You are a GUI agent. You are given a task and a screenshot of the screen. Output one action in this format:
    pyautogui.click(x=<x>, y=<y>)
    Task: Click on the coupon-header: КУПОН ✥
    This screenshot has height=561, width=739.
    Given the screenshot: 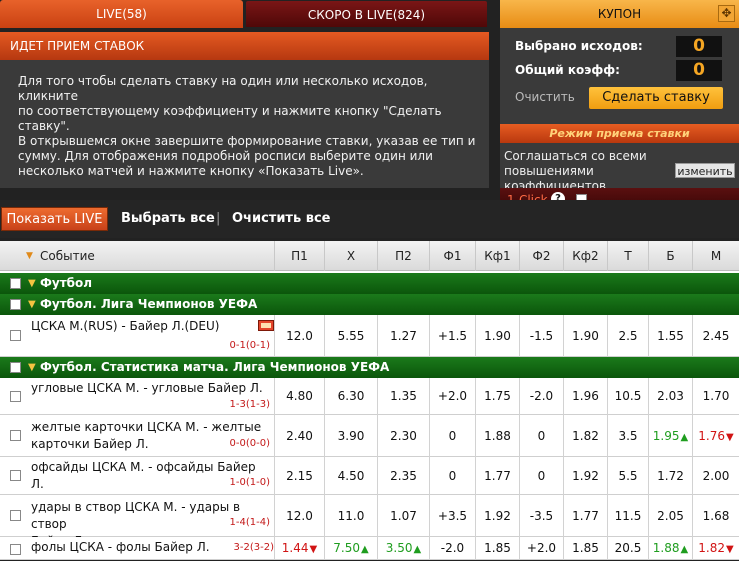 What is the action you would take?
    pyautogui.click(x=619, y=14)
    